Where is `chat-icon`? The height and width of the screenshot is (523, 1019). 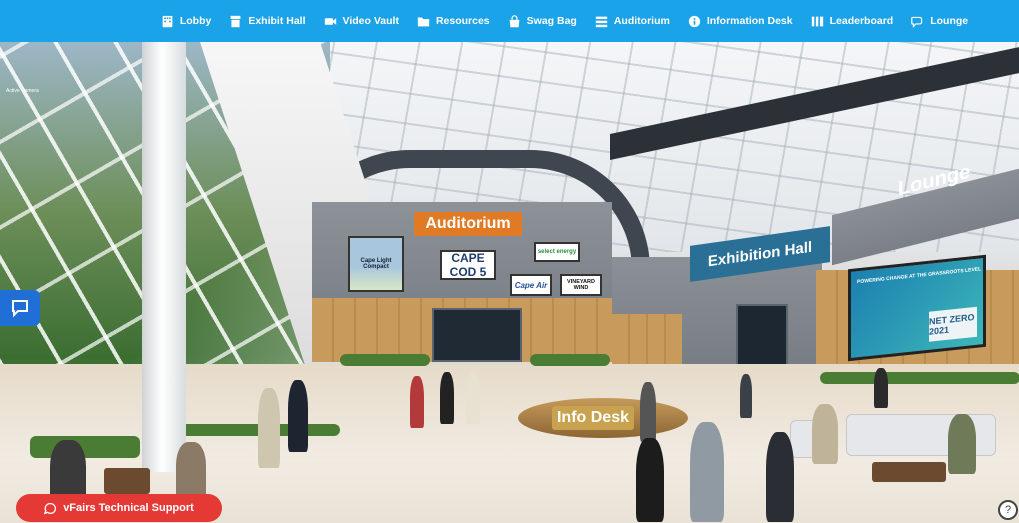
chat-icon is located at coordinates (20, 309).